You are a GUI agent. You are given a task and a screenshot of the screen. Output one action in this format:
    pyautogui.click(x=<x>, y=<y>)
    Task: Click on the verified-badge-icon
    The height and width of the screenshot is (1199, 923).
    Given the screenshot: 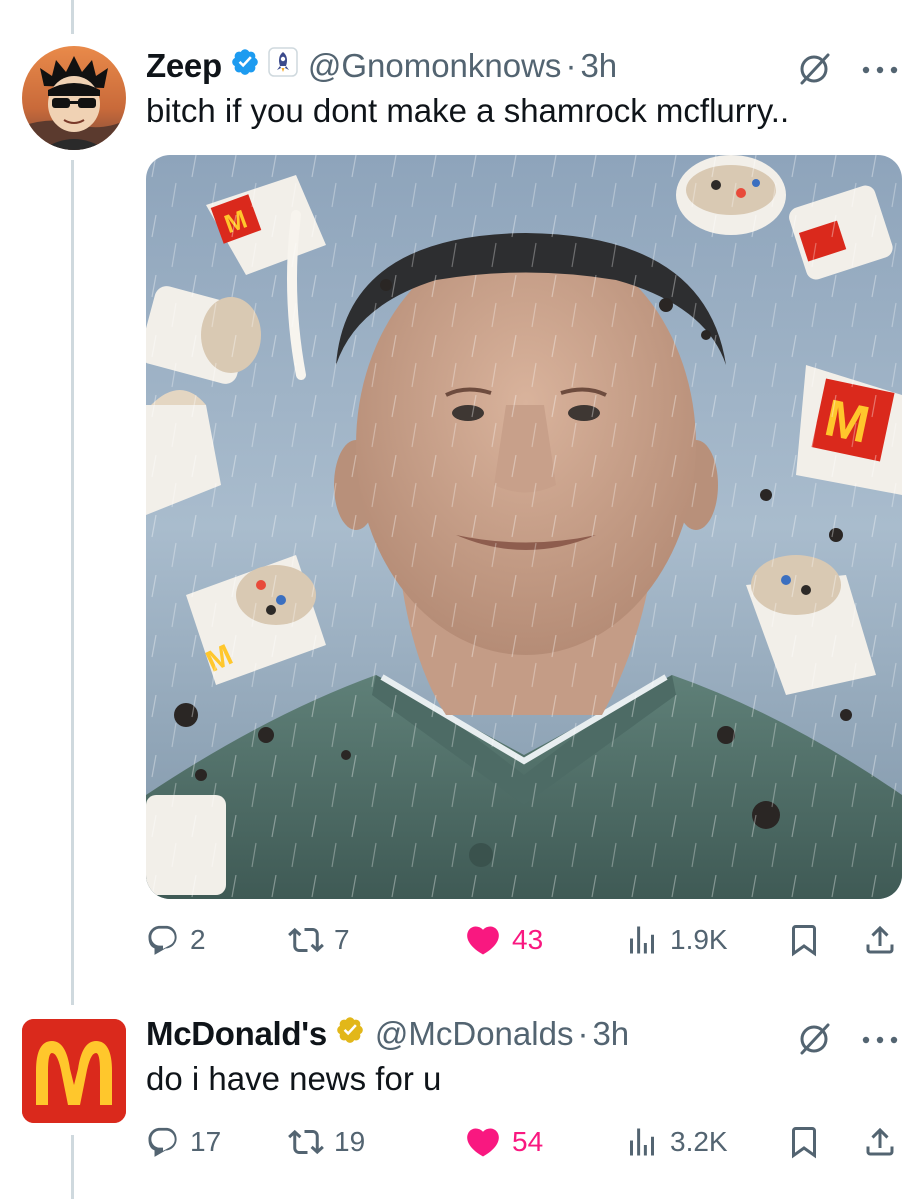 What is the action you would take?
    pyautogui.click(x=245, y=66)
    